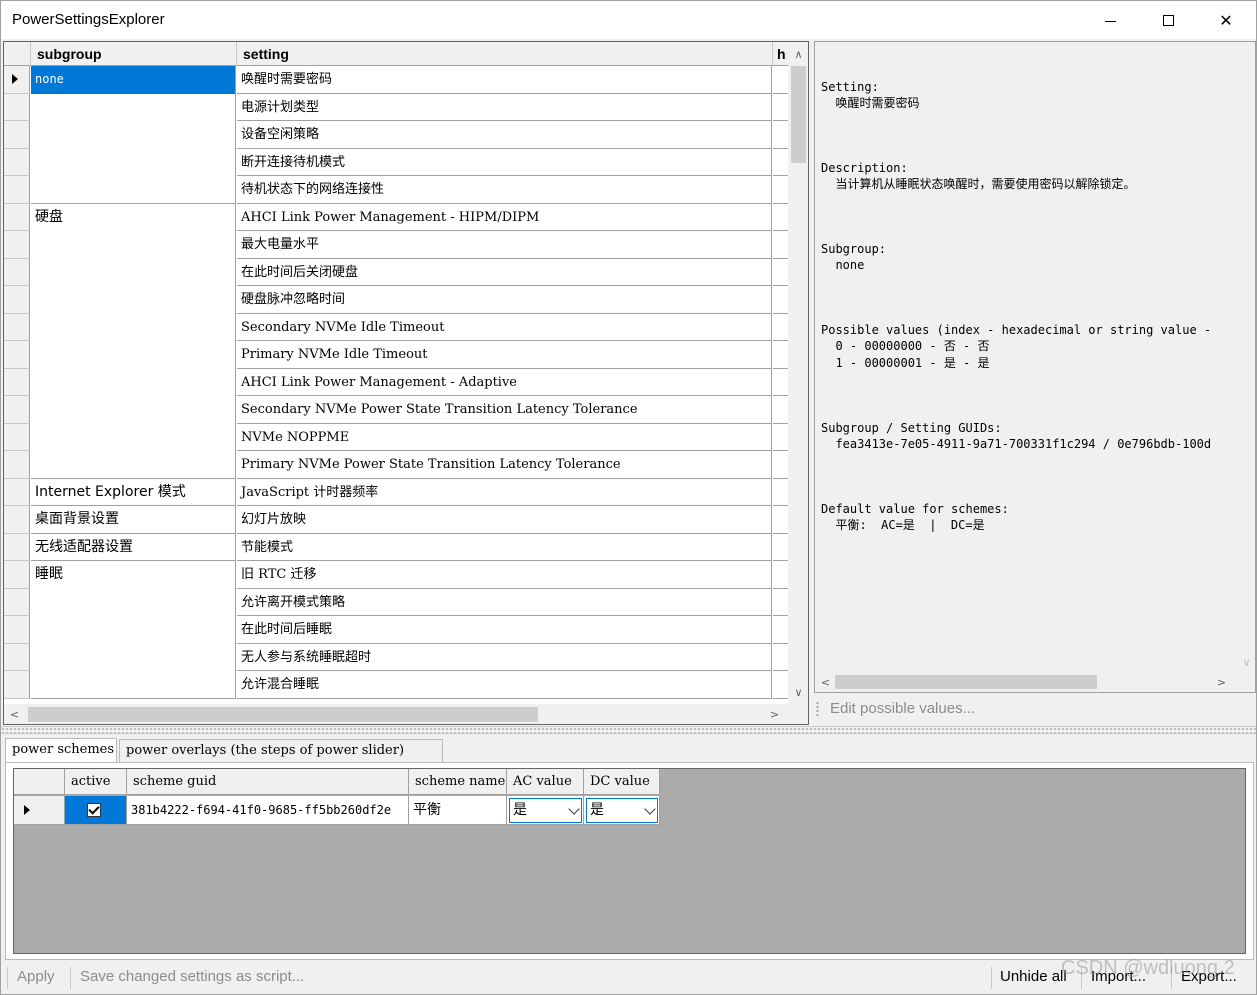 The height and width of the screenshot is (995, 1257). What do you see at coordinates (396, 685) in the screenshot?
I see `table-row: 允许混合睡眠` at bounding box center [396, 685].